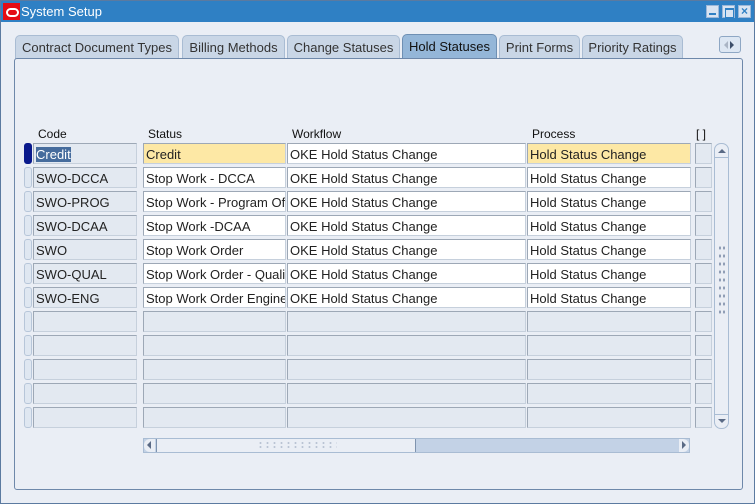 The width and height of the screenshot is (755, 504). What do you see at coordinates (377, 11) in the screenshot?
I see `title-bar: System Setup ×` at bounding box center [377, 11].